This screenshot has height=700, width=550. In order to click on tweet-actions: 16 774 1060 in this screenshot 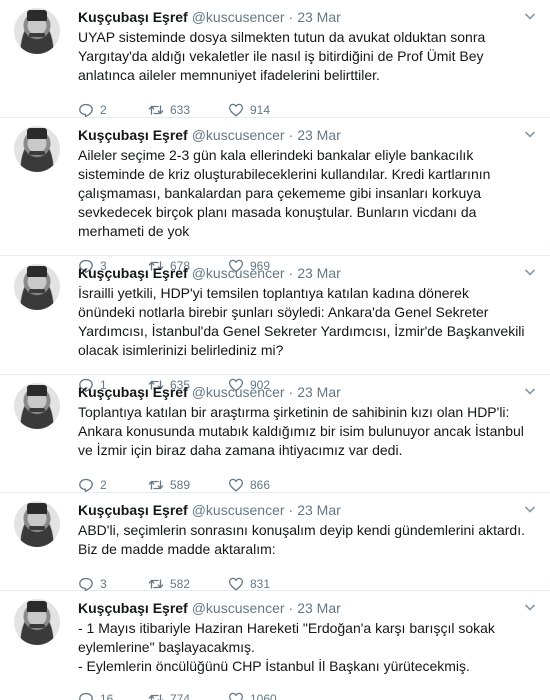, I will do `click(307, 692)`.